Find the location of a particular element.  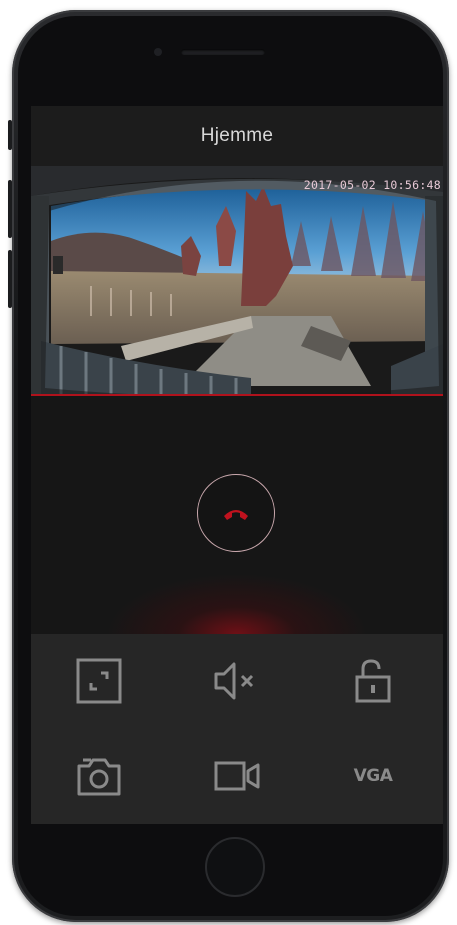

camera-snapshot-icon is located at coordinates (99, 777).